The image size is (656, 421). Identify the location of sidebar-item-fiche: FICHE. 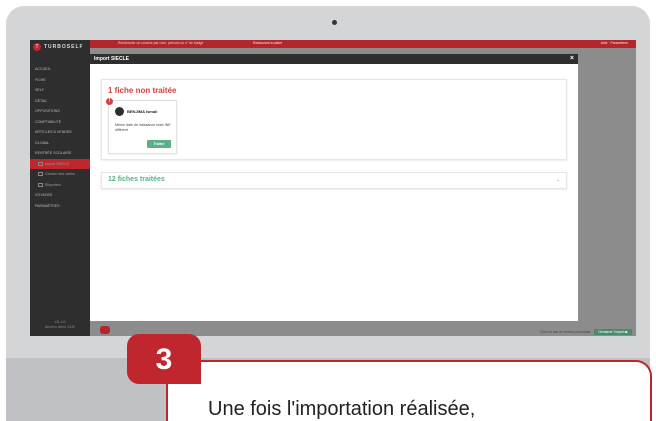
(60, 80).